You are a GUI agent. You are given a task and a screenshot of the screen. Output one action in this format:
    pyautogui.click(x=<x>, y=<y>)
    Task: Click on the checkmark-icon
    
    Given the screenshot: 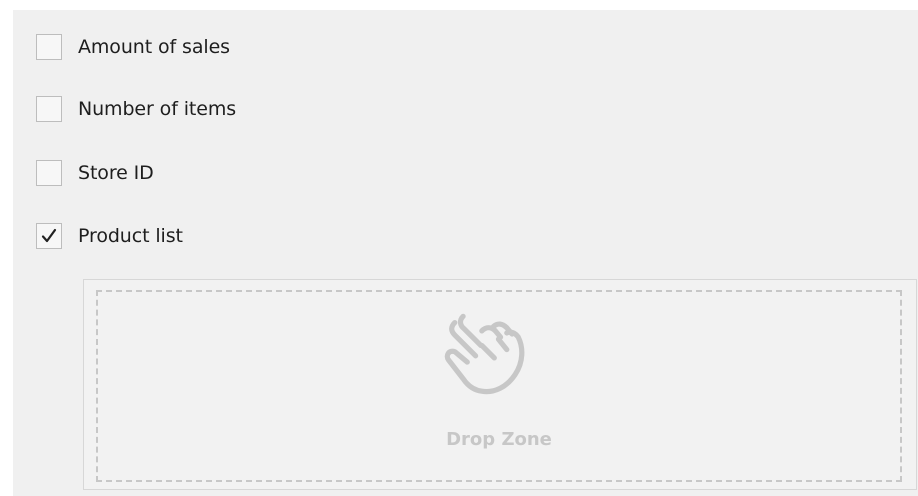 What is the action you would take?
    pyautogui.click(x=49, y=235)
    